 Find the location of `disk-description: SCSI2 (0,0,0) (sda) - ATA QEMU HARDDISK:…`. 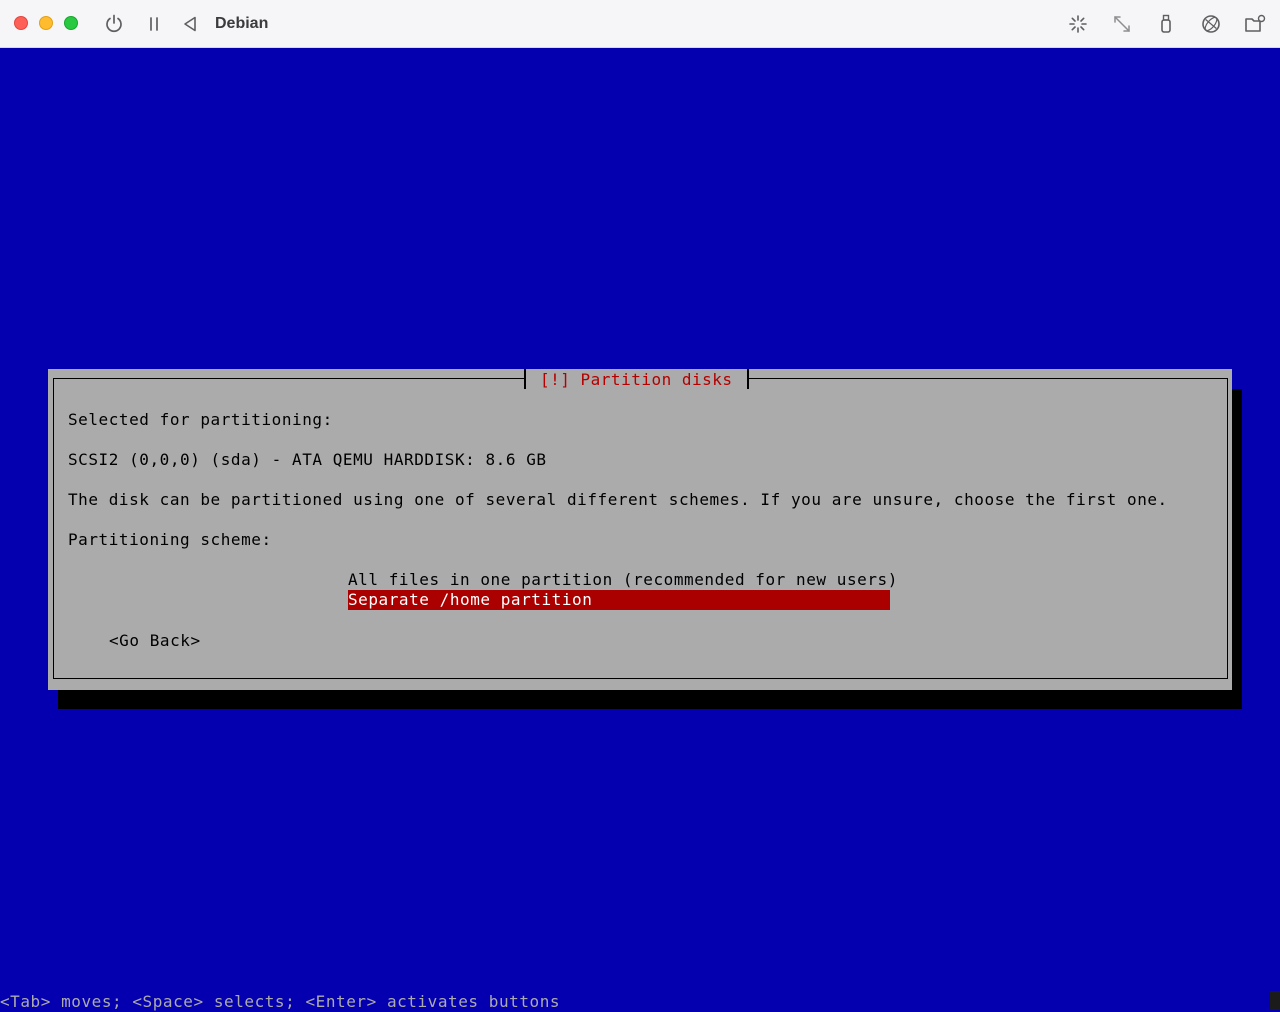

disk-description: SCSI2 (0,0,0) (sda) - ATA QEMU HARDDISK:… is located at coordinates (307, 459).